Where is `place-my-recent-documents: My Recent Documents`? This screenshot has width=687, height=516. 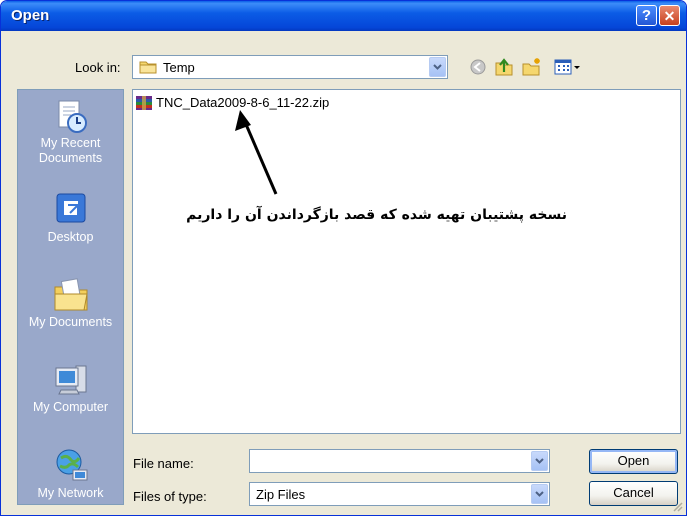 place-my-recent-documents: My Recent Documents is located at coordinates (70, 131).